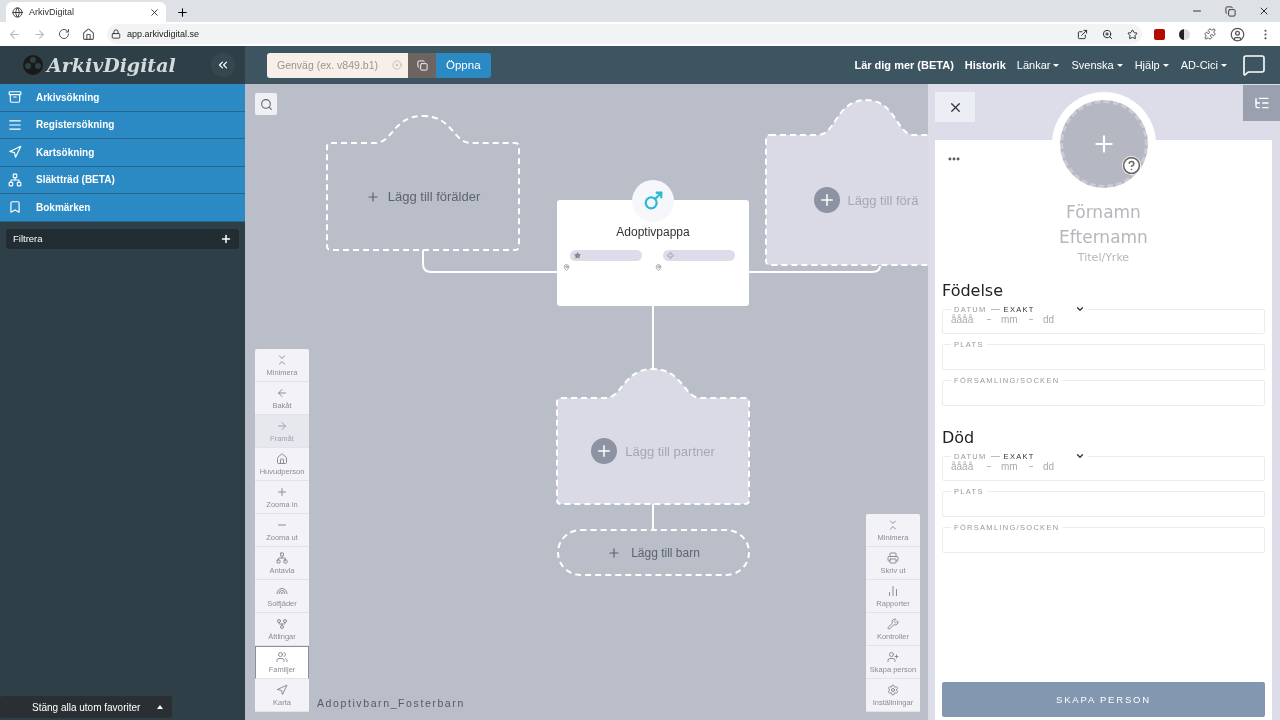 This screenshot has width=1280, height=720. What do you see at coordinates (1038, 65) in the screenshot?
I see `nav-link: Länkar` at bounding box center [1038, 65].